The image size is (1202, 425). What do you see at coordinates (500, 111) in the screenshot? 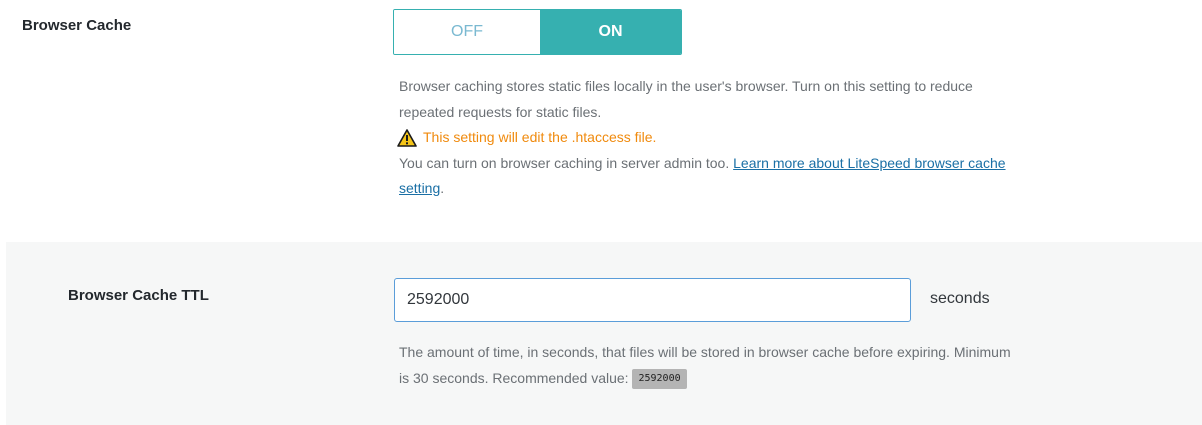
I see `description-line-2: repeated requests for static files.` at bounding box center [500, 111].